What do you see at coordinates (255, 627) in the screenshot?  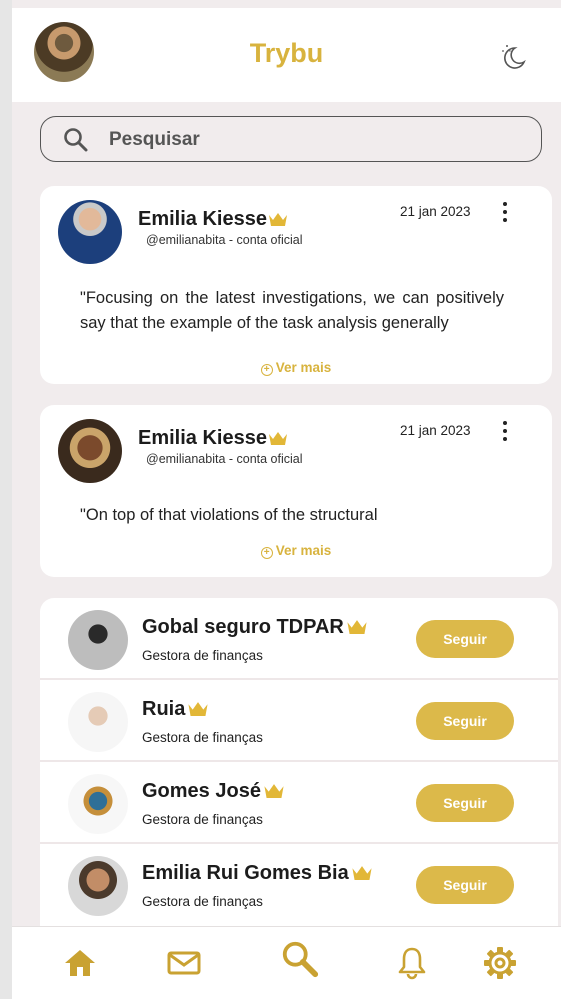 I see `user-name: Gobal seguro TDPAR` at bounding box center [255, 627].